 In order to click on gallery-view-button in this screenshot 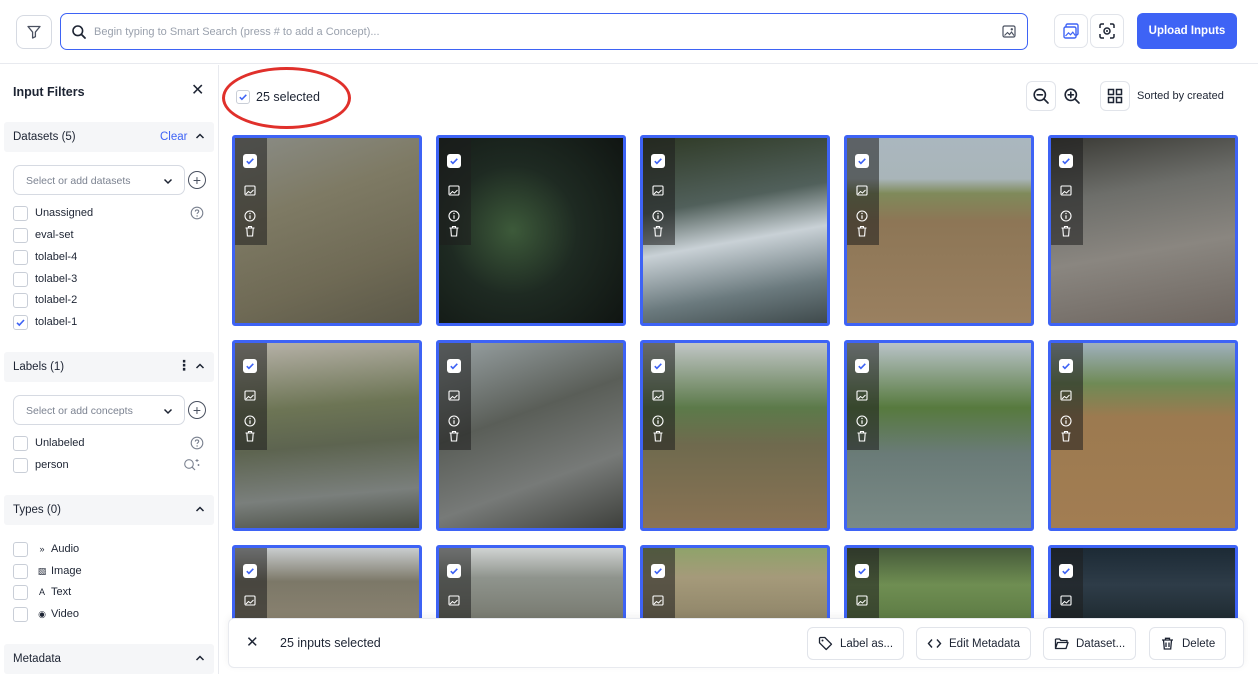, I will do `click(1071, 31)`.